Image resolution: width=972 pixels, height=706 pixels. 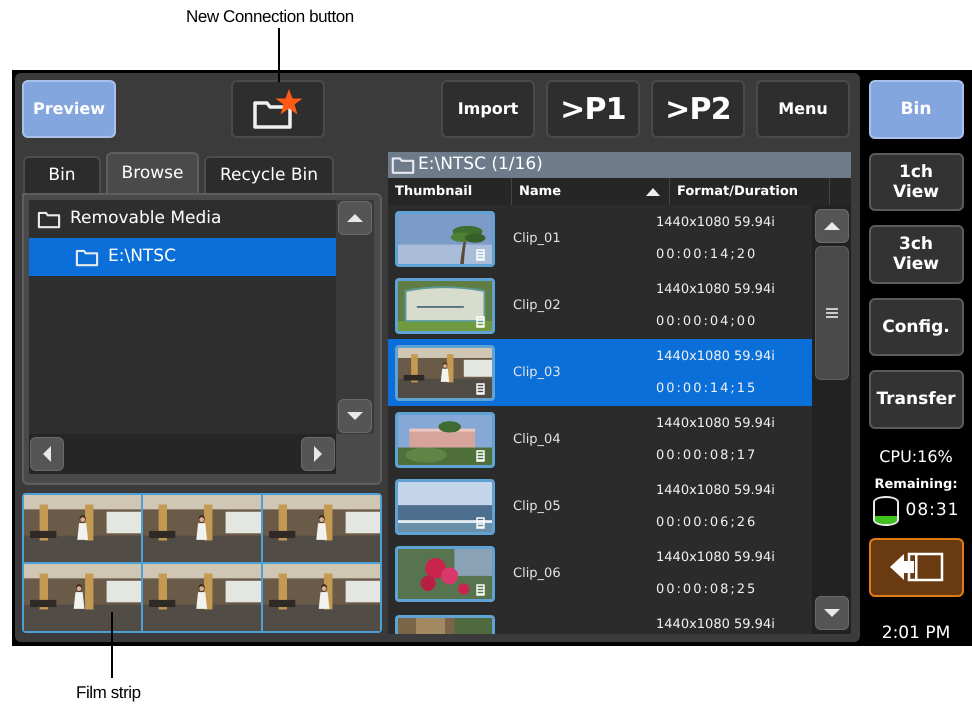 I want to click on clip-name: Clip_03, so click(x=537, y=373).